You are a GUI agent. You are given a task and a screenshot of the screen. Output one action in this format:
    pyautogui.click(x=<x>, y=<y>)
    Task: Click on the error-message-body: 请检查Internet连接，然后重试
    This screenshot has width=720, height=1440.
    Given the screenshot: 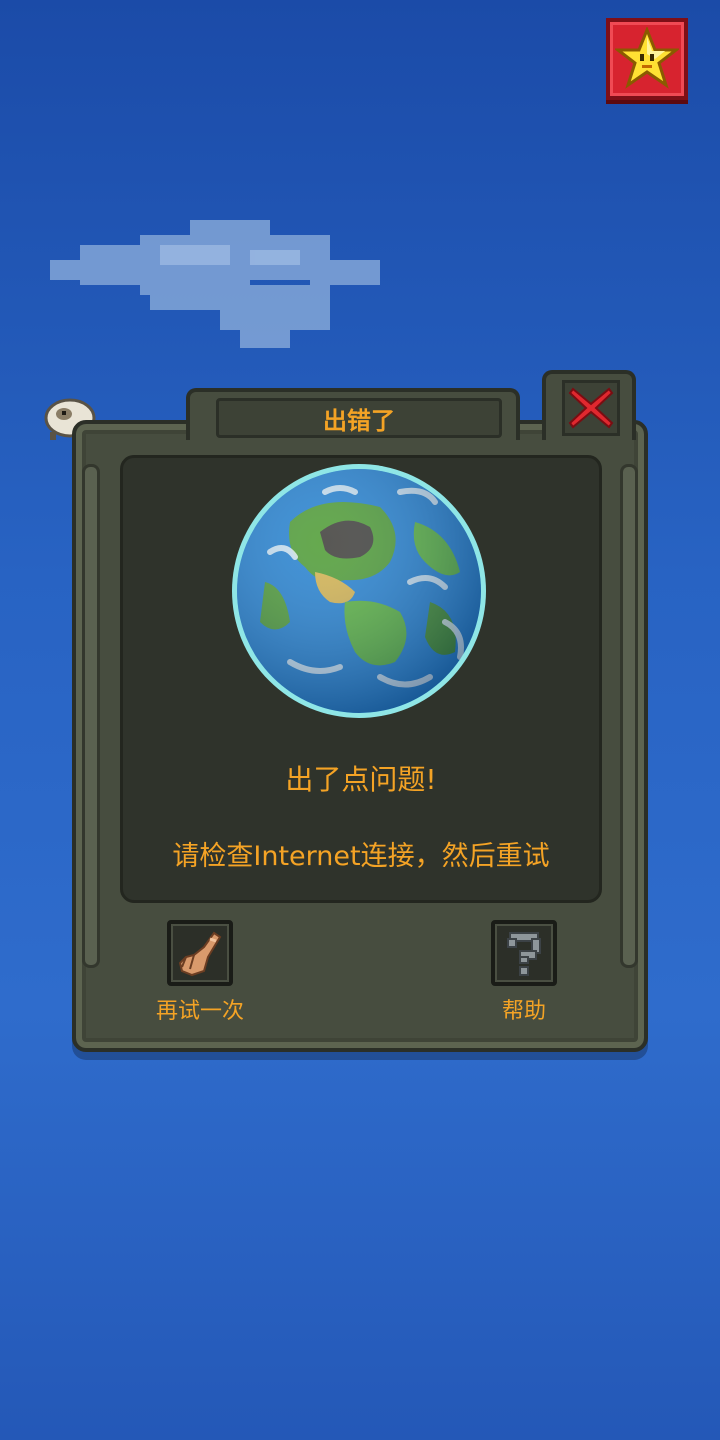 What is the action you would take?
    pyautogui.click(x=361, y=856)
    